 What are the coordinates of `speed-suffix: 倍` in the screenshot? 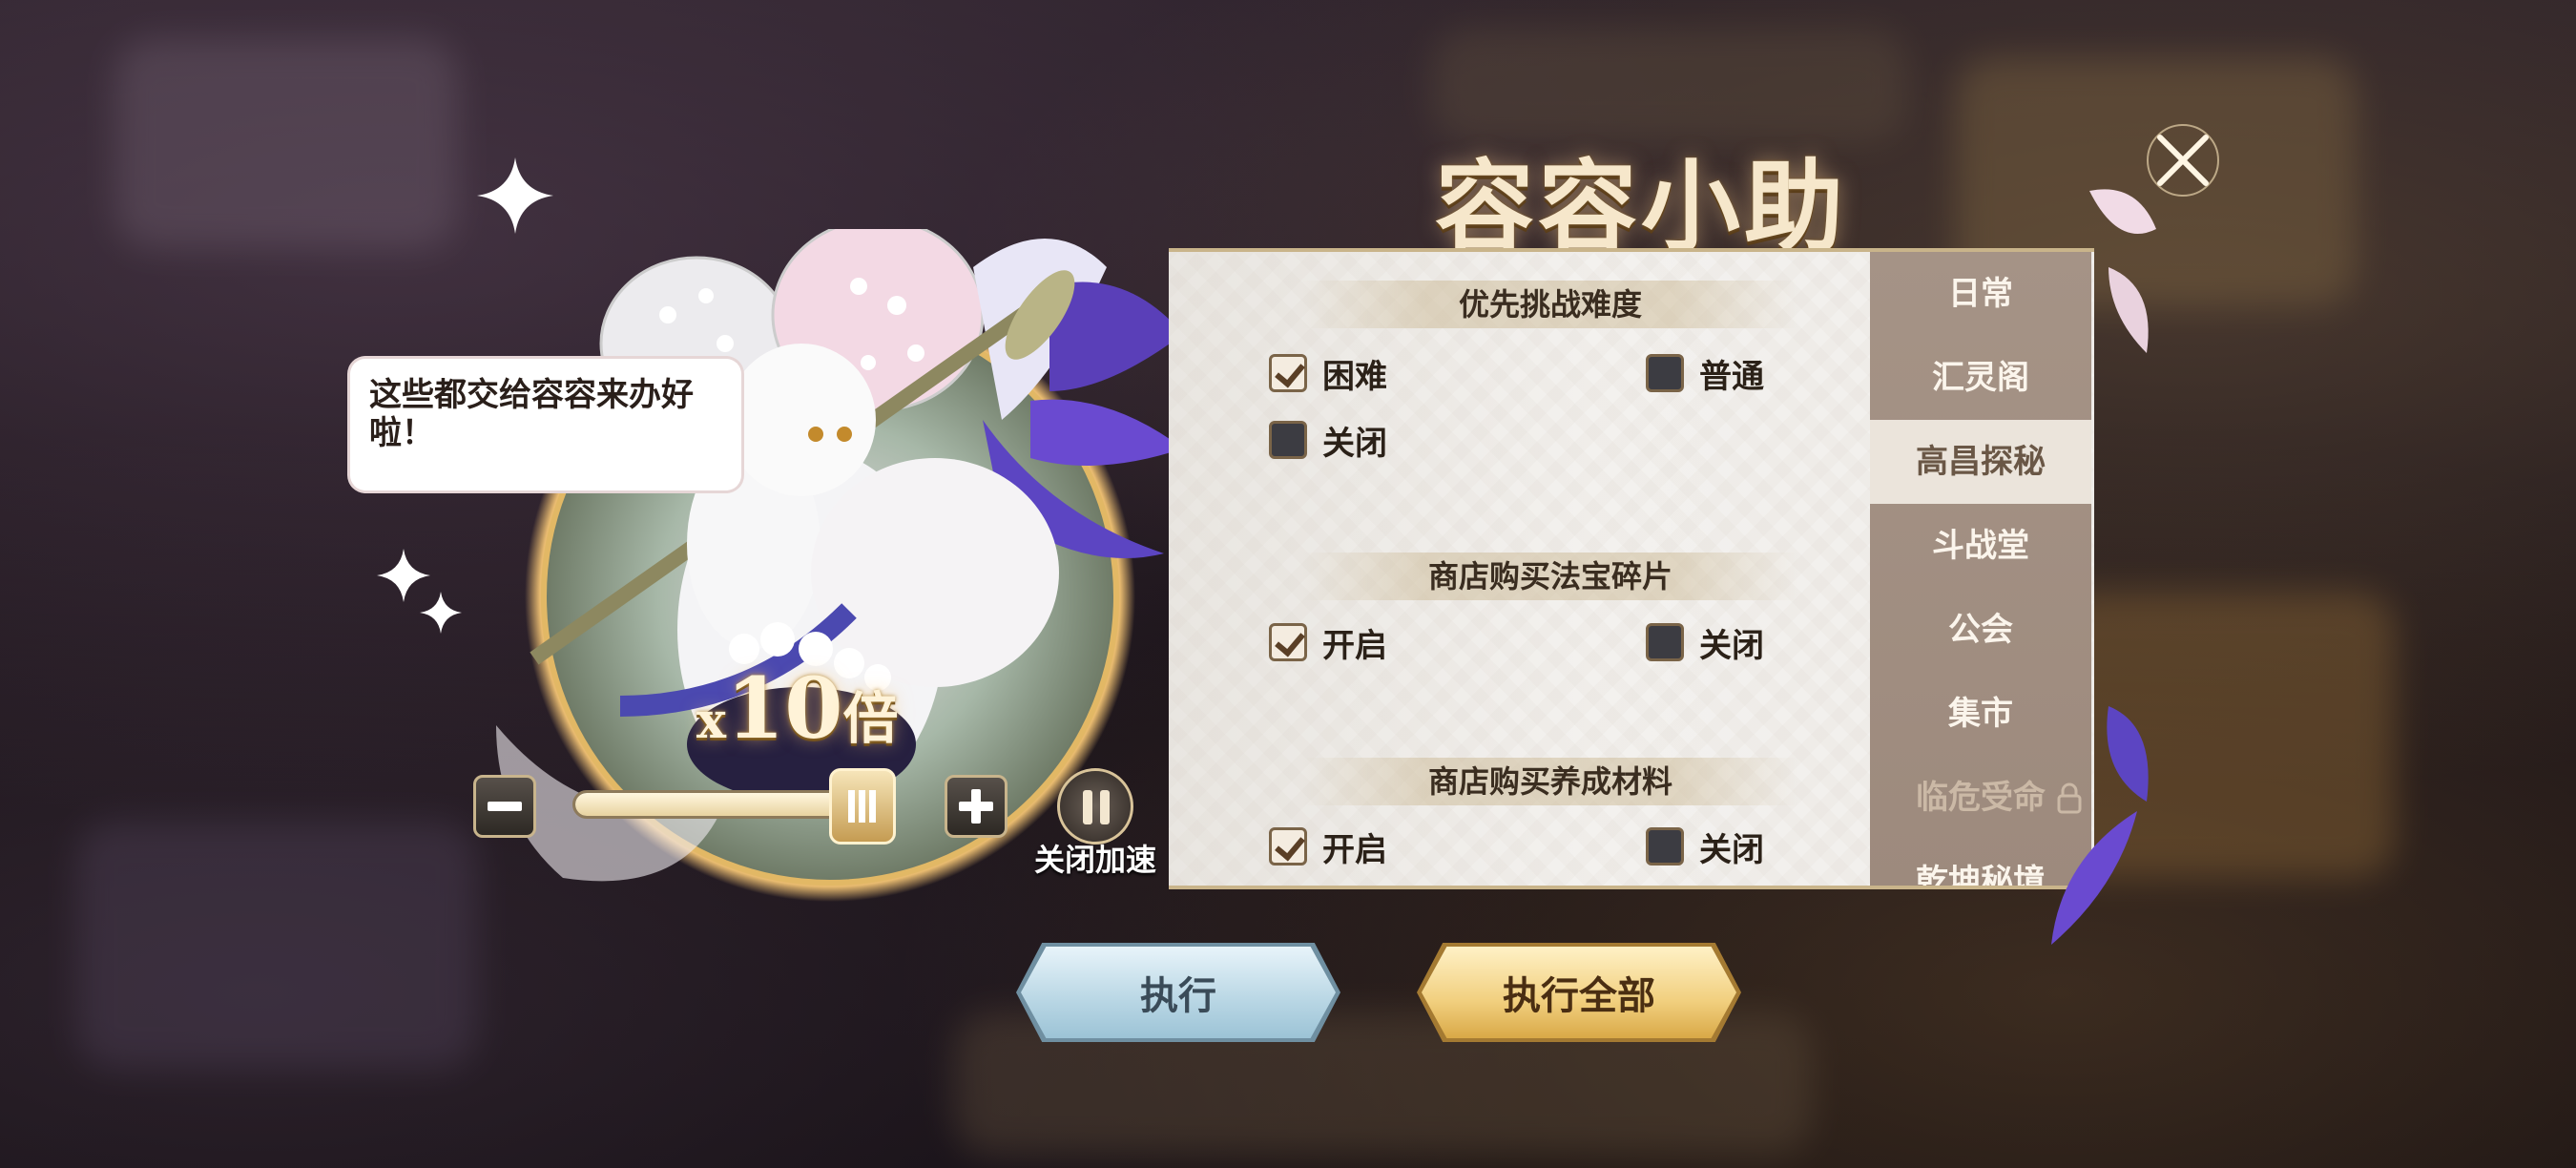 It's located at (870, 718).